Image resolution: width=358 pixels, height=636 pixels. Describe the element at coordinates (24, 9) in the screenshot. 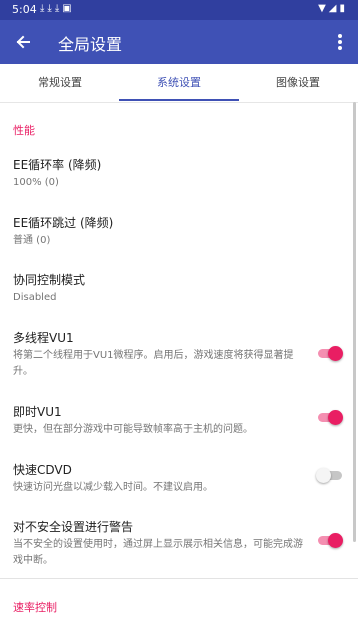

I see `status-time: 5:04` at that location.